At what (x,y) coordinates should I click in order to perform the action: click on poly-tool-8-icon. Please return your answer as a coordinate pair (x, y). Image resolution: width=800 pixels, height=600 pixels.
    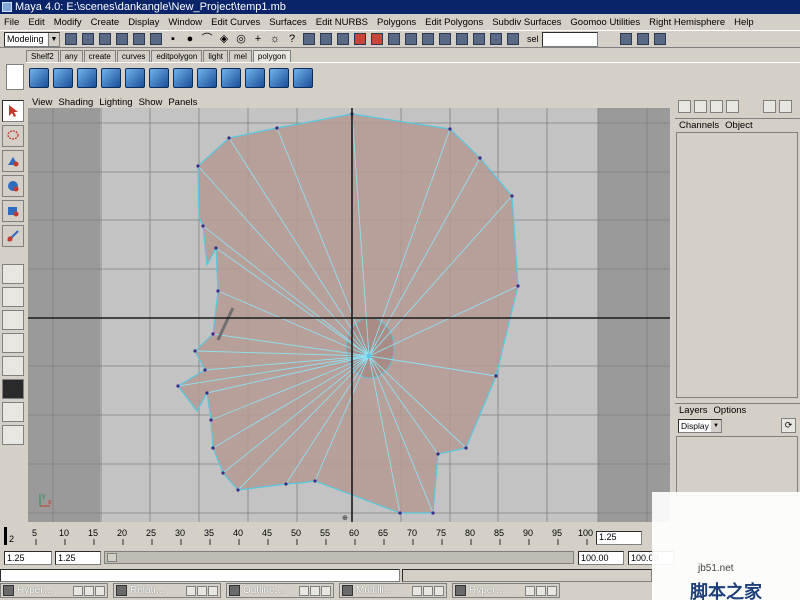
    Looking at the image, I should click on (207, 77).